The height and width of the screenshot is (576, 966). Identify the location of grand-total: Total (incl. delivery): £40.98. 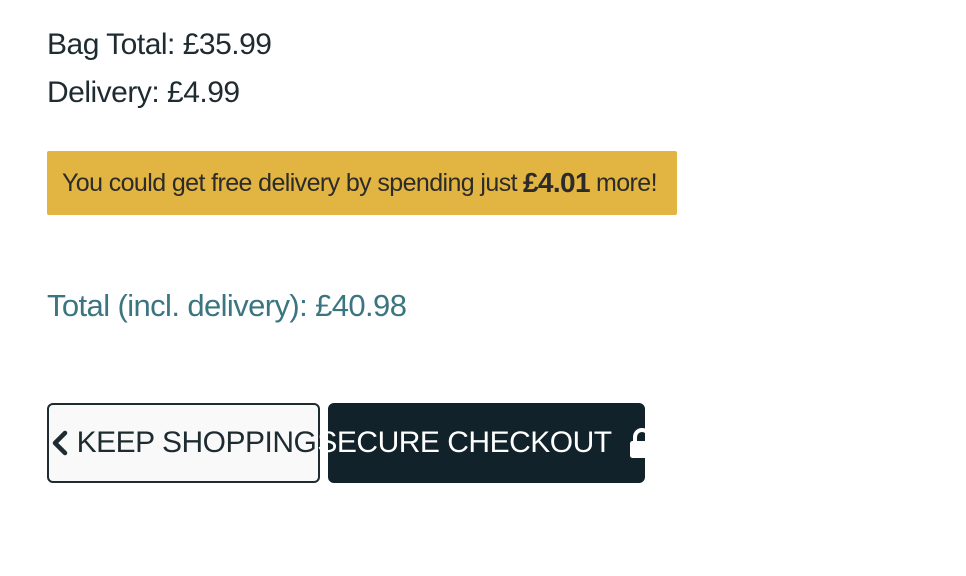
(227, 305).